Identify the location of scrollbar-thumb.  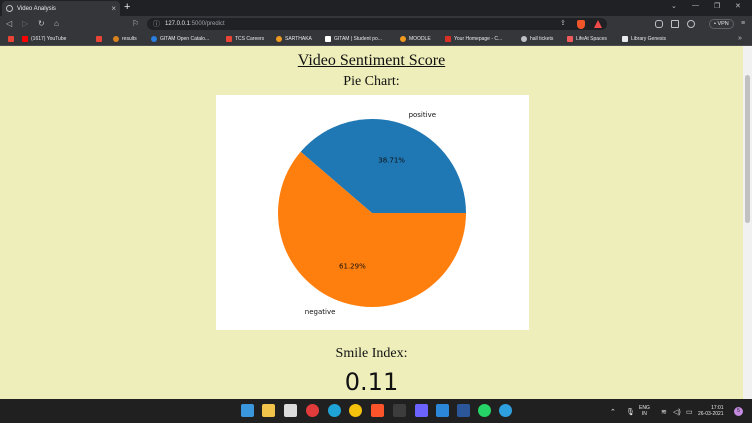
(747, 149).